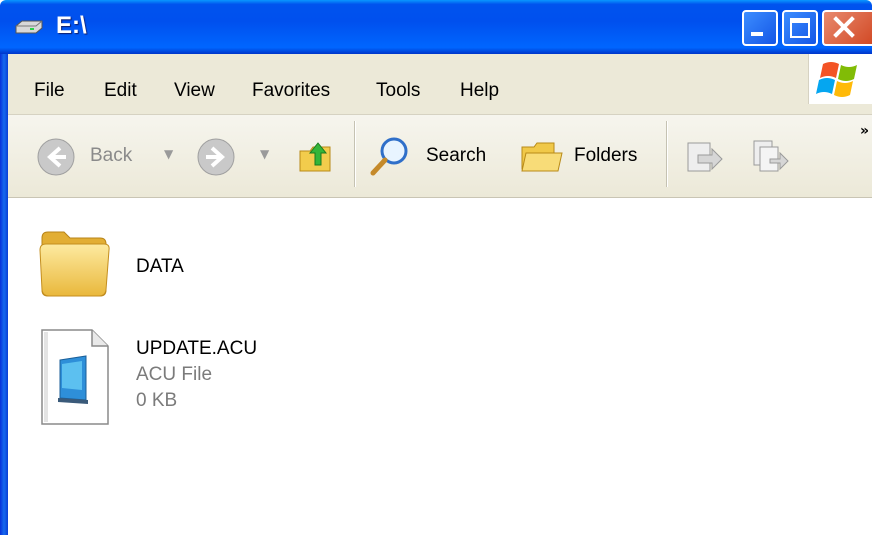  I want to click on maximize-button, so click(800, 28).